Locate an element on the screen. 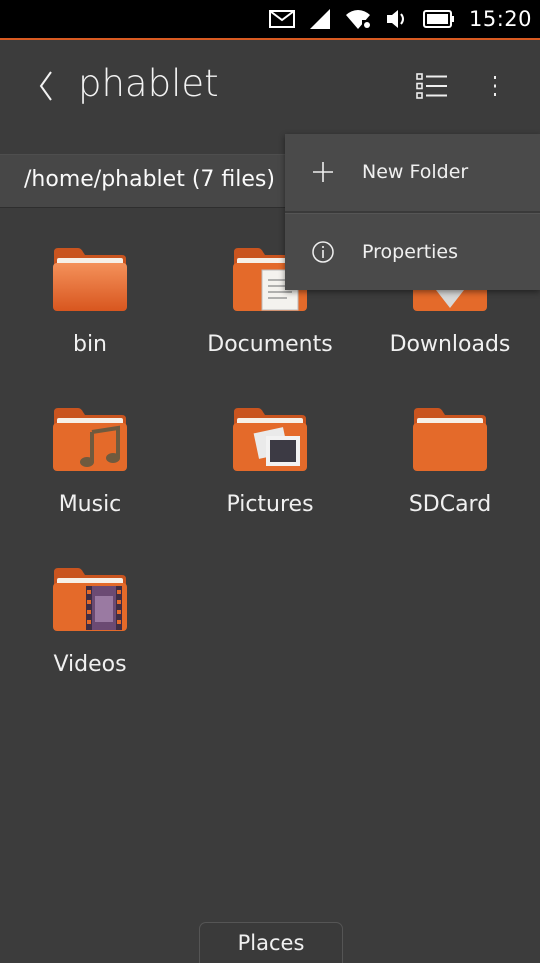 Image resolution: width=540 pixels, height=963 pixels. folder-item-bin: bin is located at coordinates (90, 311).